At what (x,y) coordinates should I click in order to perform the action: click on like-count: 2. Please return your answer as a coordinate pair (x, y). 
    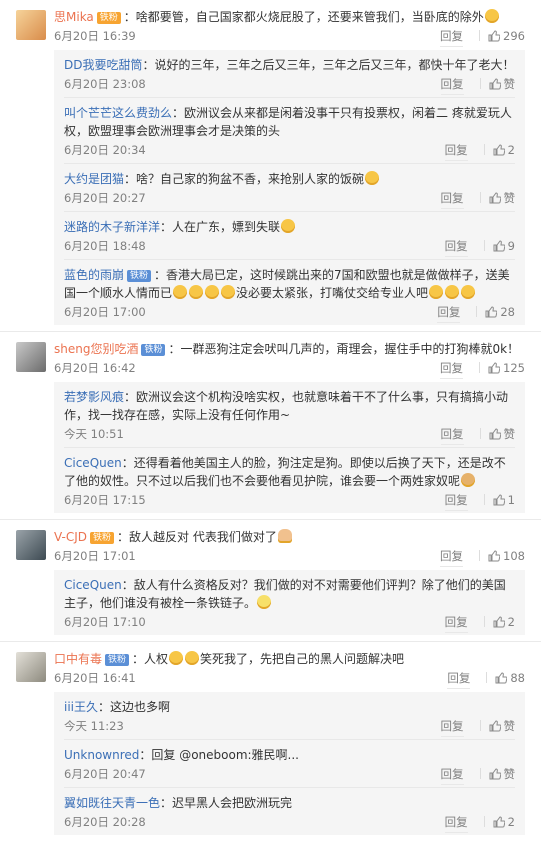
    Looking at the image, I should click on (511, 150).